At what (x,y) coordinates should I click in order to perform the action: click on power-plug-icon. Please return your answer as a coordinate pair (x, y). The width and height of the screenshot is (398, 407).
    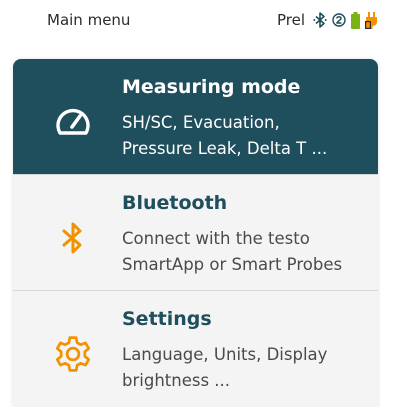
    Looking at the image, I should click on (371, 20).